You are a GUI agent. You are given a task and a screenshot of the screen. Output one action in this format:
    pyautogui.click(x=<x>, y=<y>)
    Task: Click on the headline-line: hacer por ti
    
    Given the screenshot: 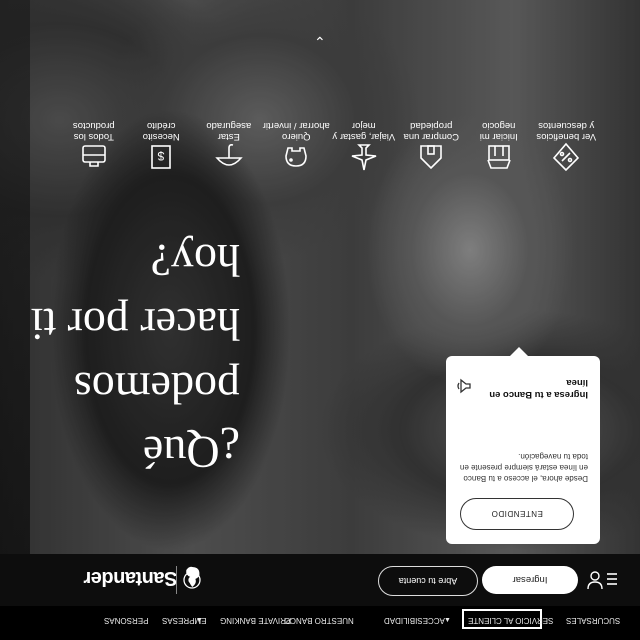 What is the action you would take?
    pyautogui.click(x=135, y=324)
    